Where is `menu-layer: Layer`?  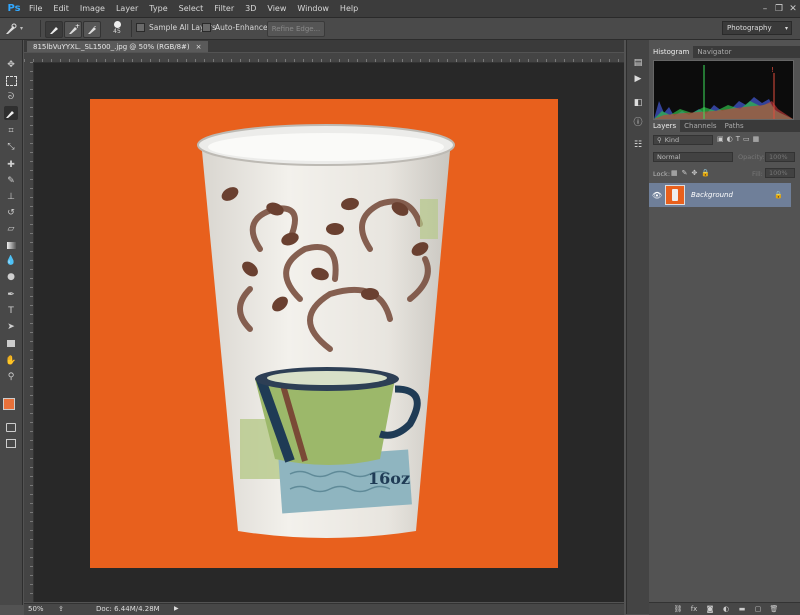
menu-layer: Layer is located at coordinates (127, 8).